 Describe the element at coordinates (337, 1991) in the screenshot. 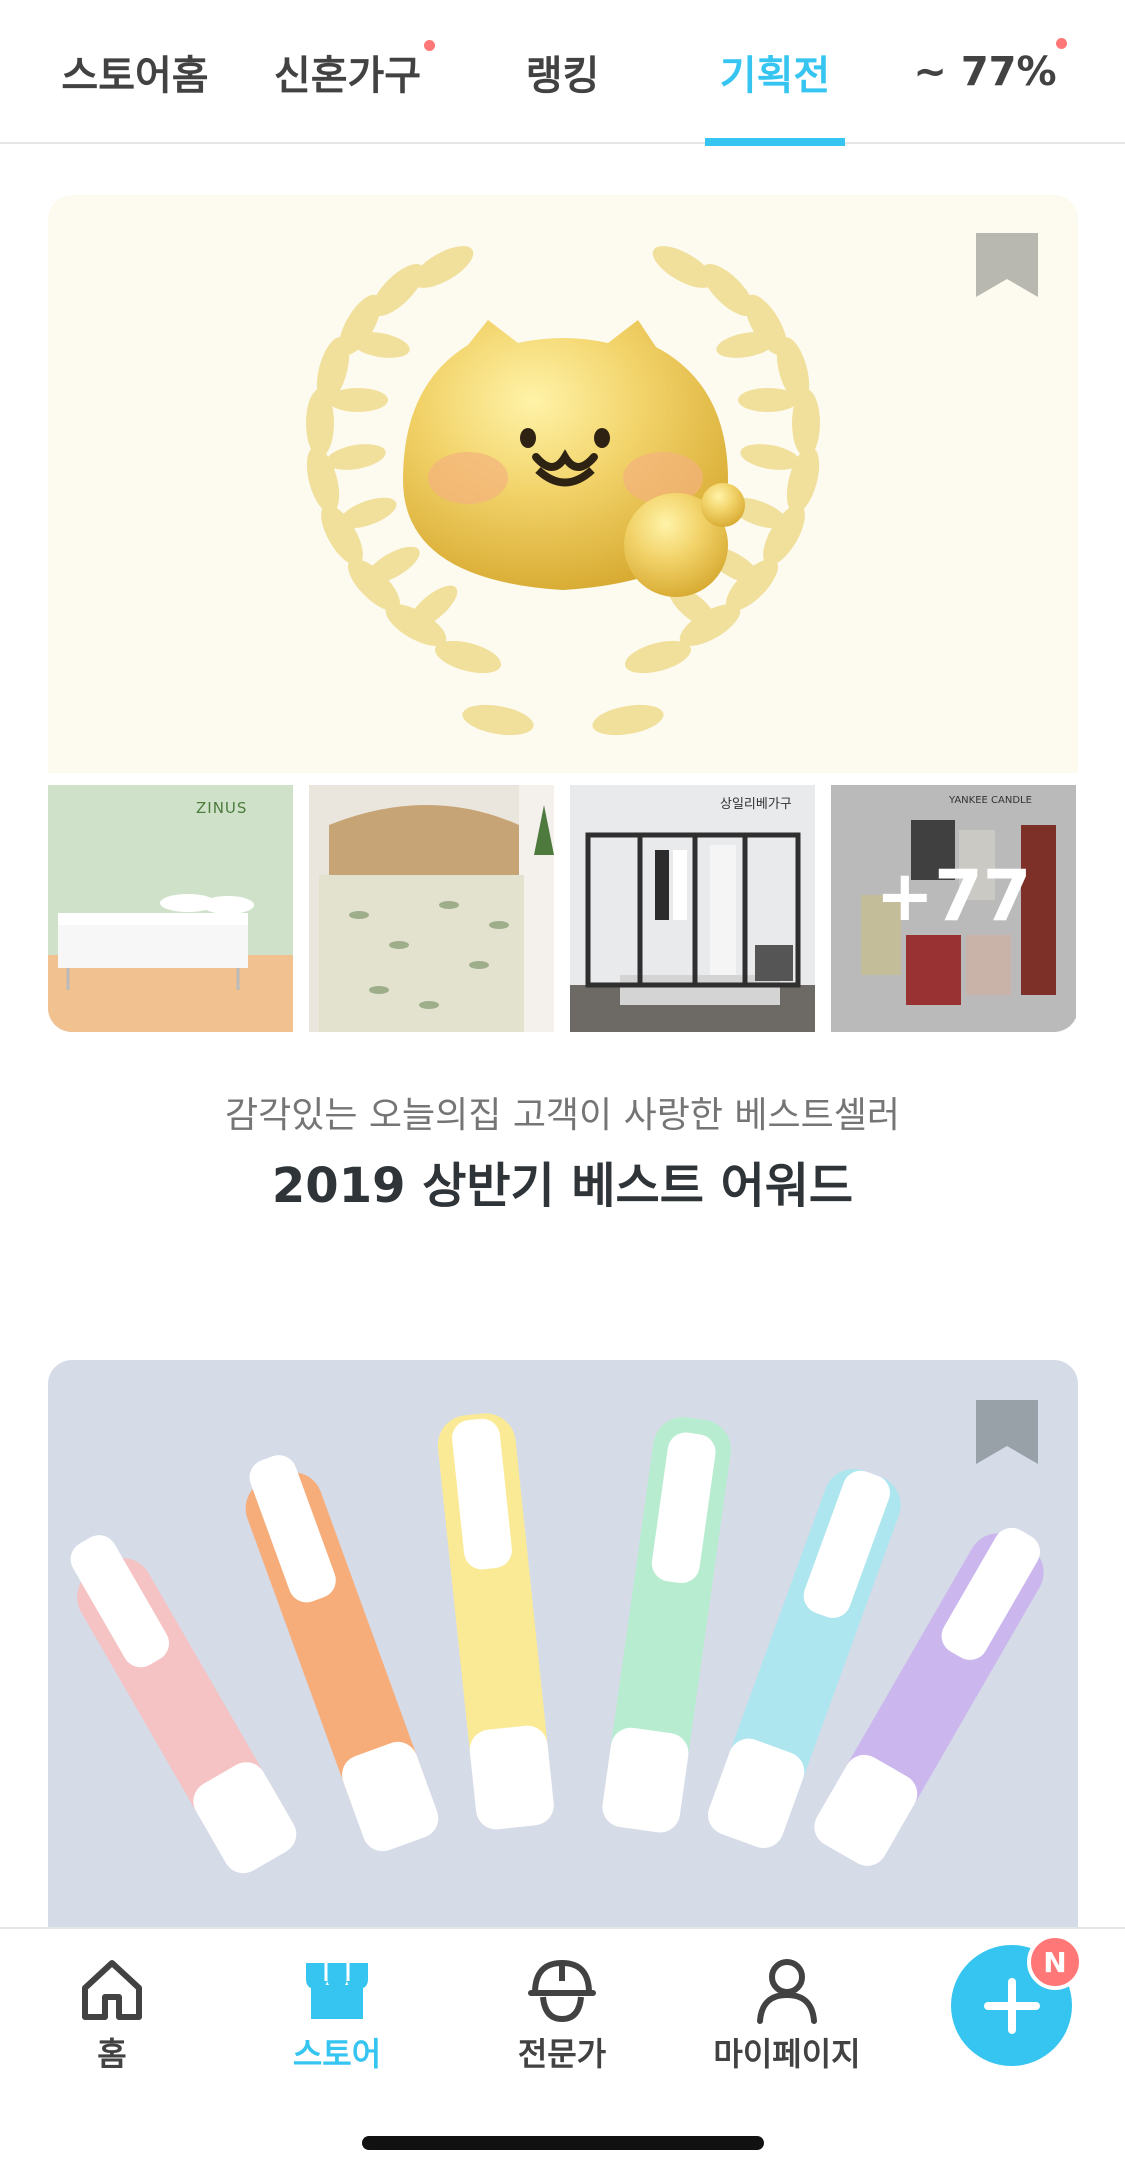

I see `store-icon` at that location.